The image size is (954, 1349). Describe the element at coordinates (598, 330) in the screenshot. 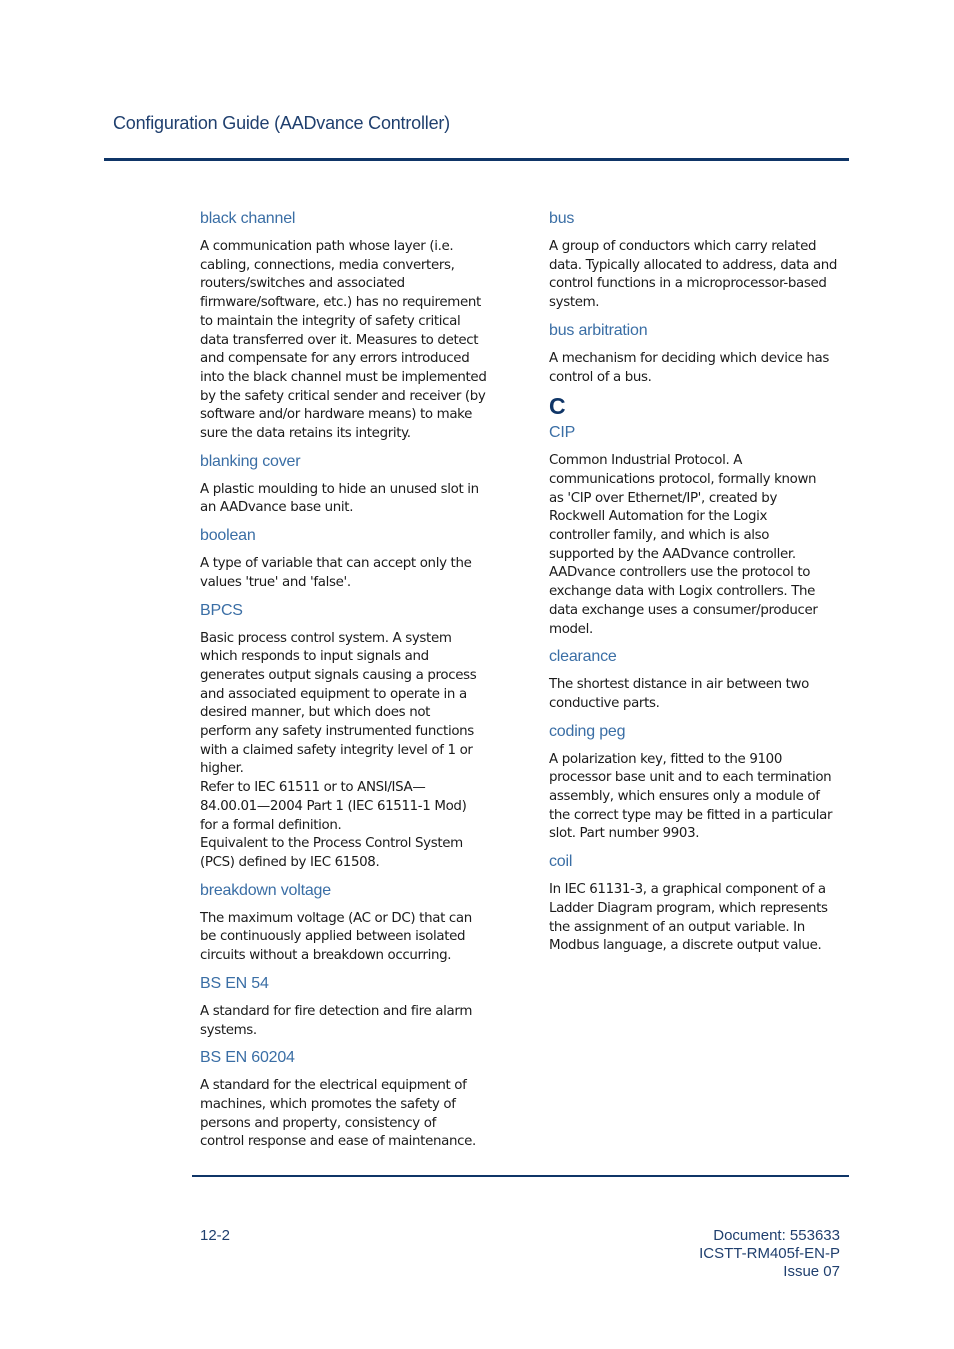

I see `glossary-term: bus arbitration` at that location.